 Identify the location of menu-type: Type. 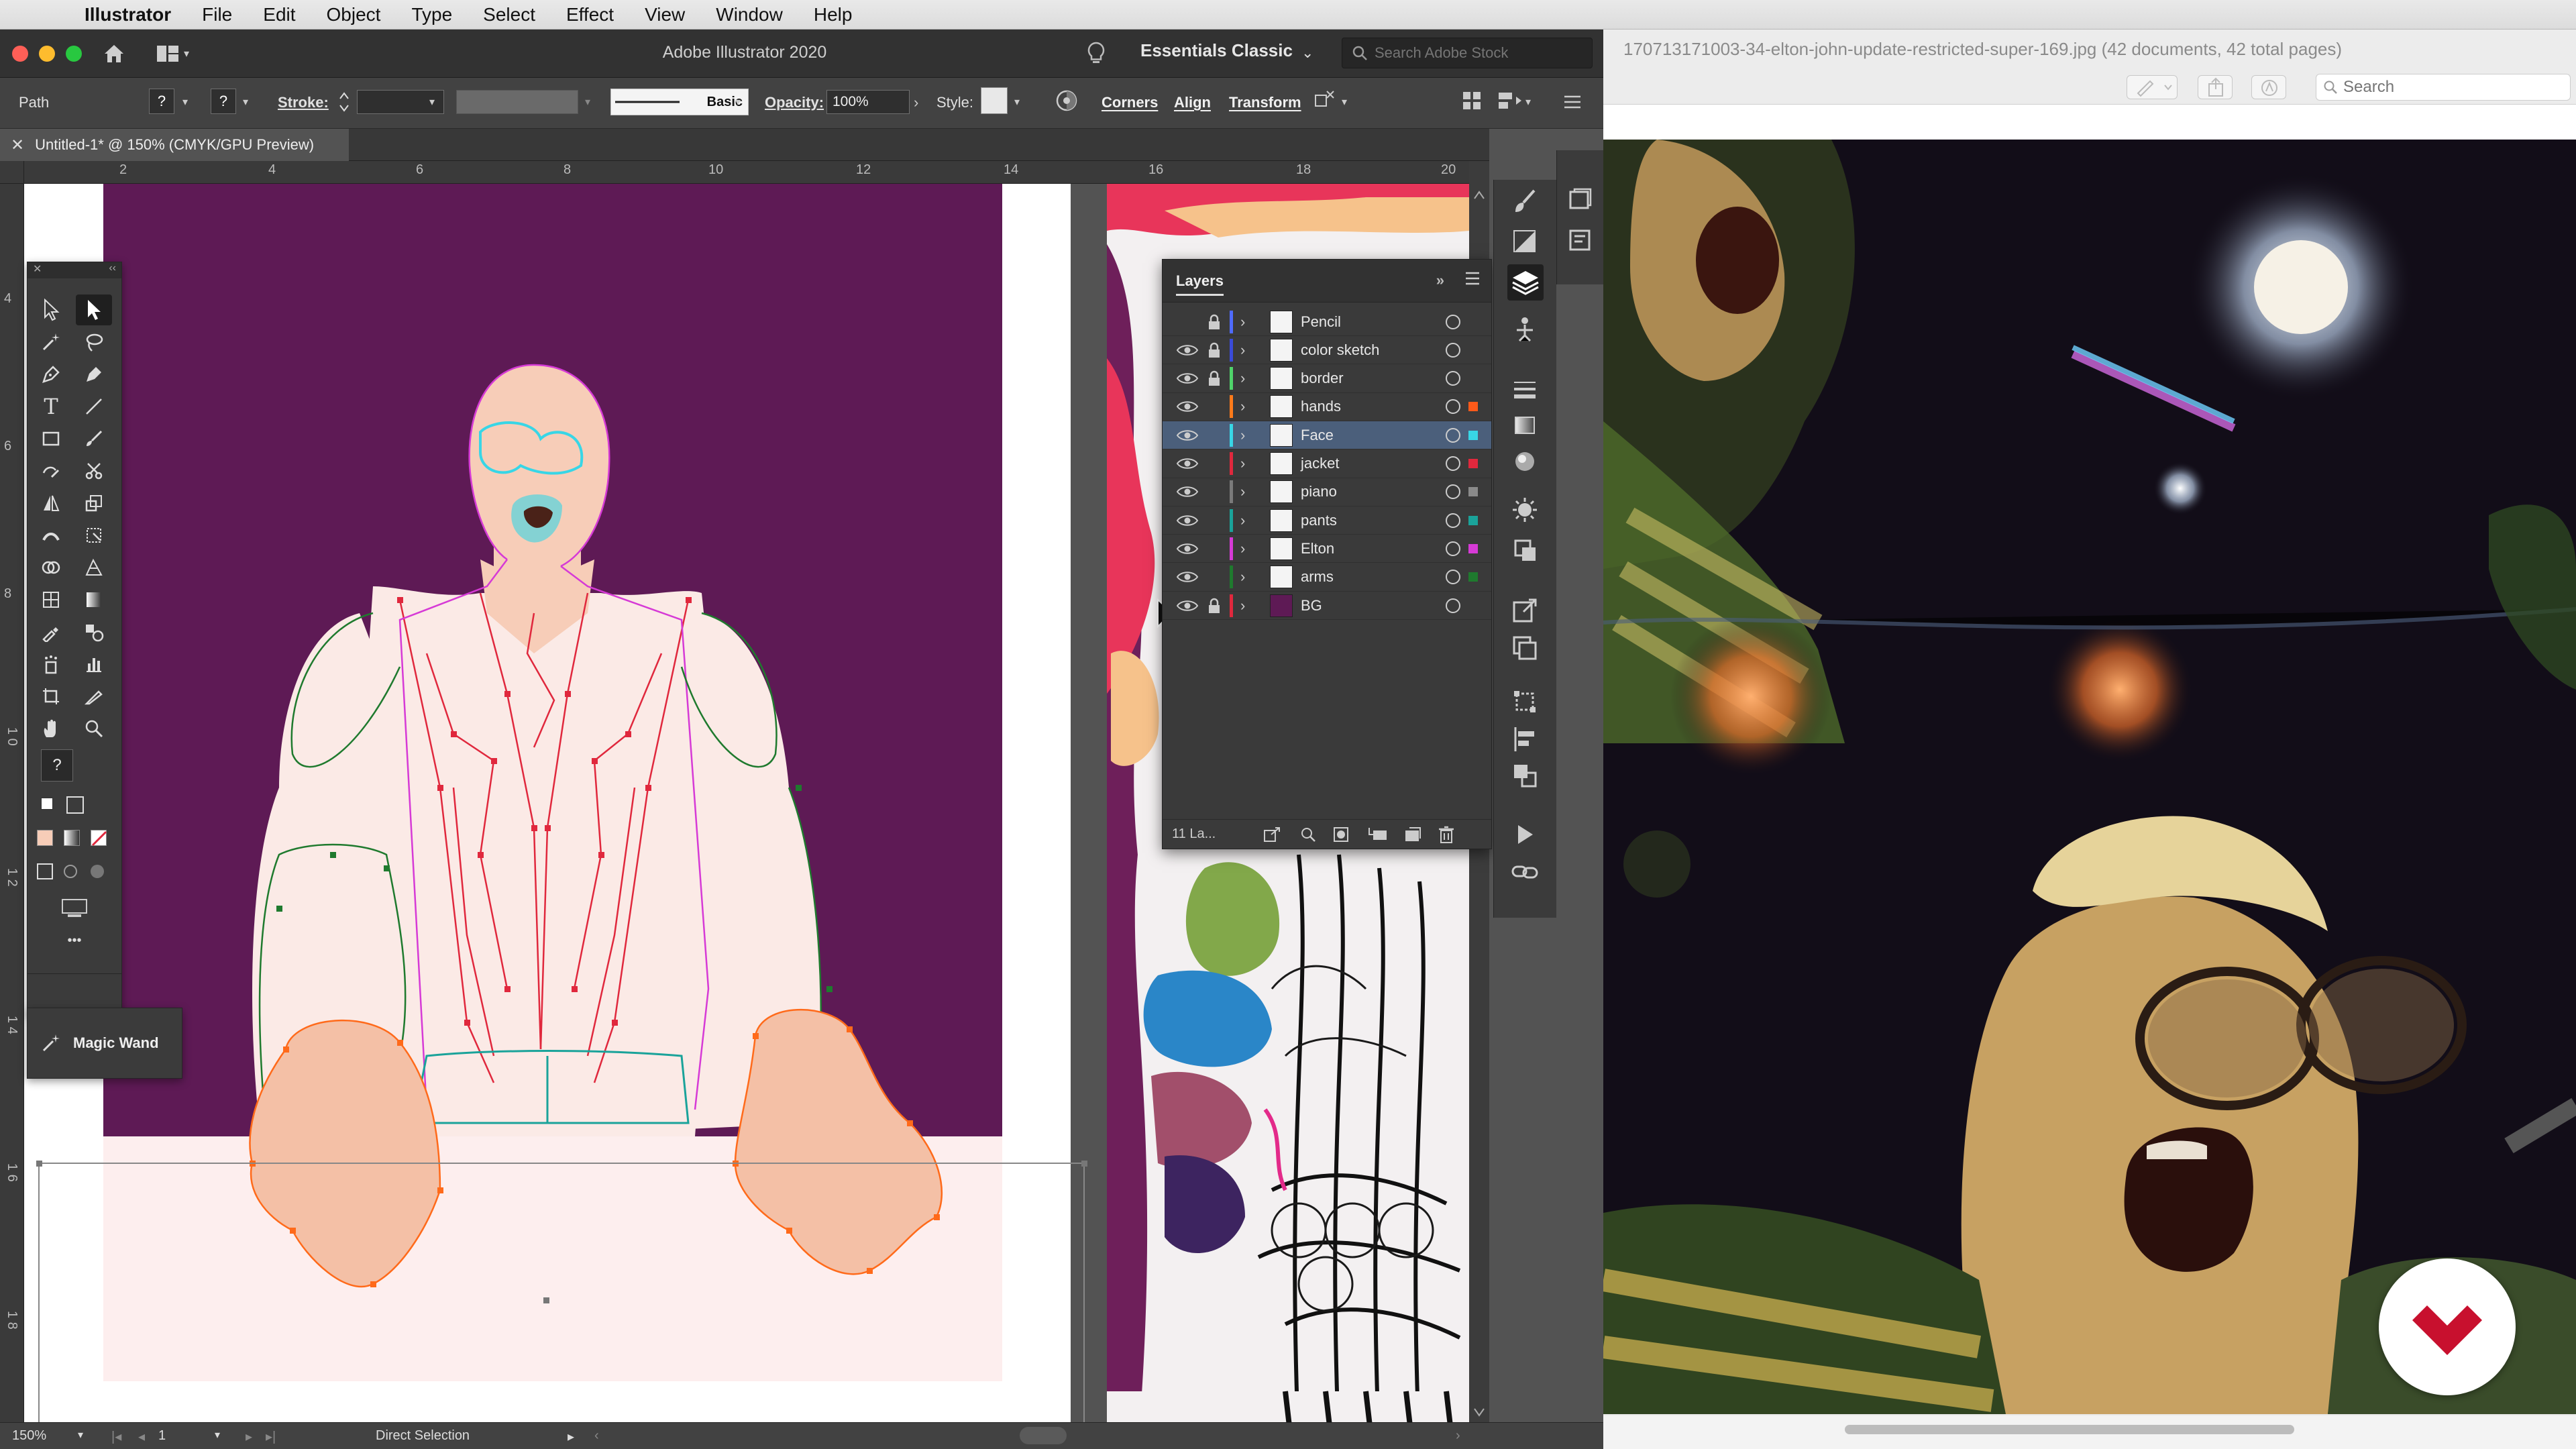
(431, 14).